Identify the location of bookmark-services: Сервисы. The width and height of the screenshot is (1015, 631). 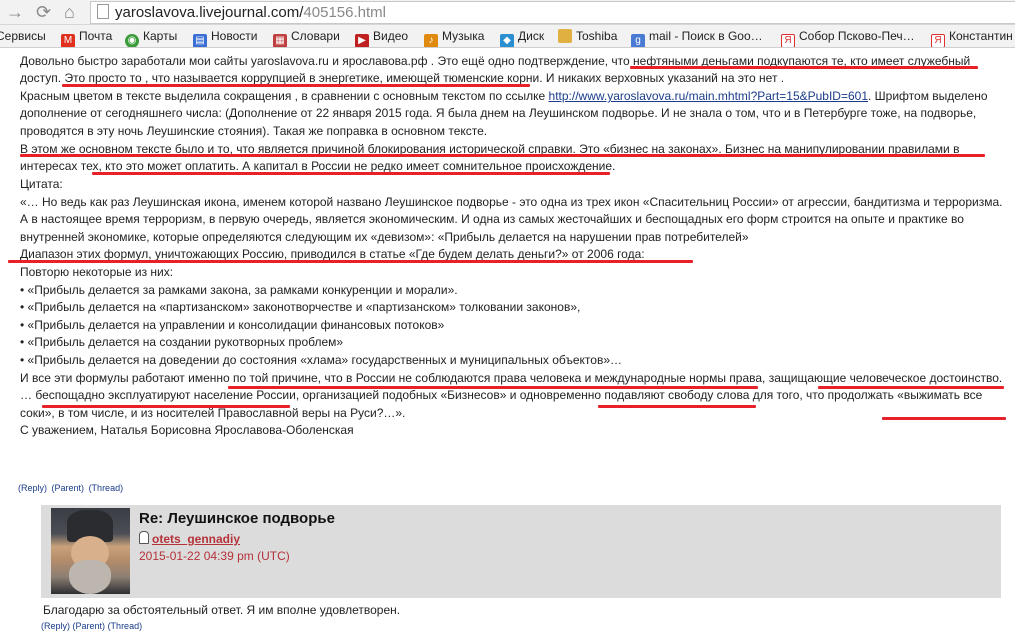
(23, 36).